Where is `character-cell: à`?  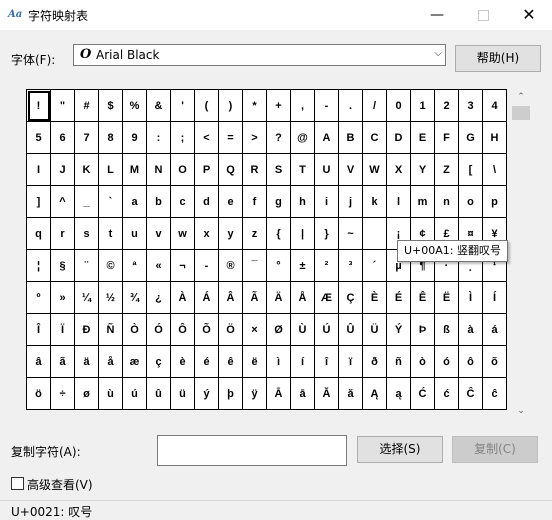 character-cell: à is located at coordinates (470, 329).